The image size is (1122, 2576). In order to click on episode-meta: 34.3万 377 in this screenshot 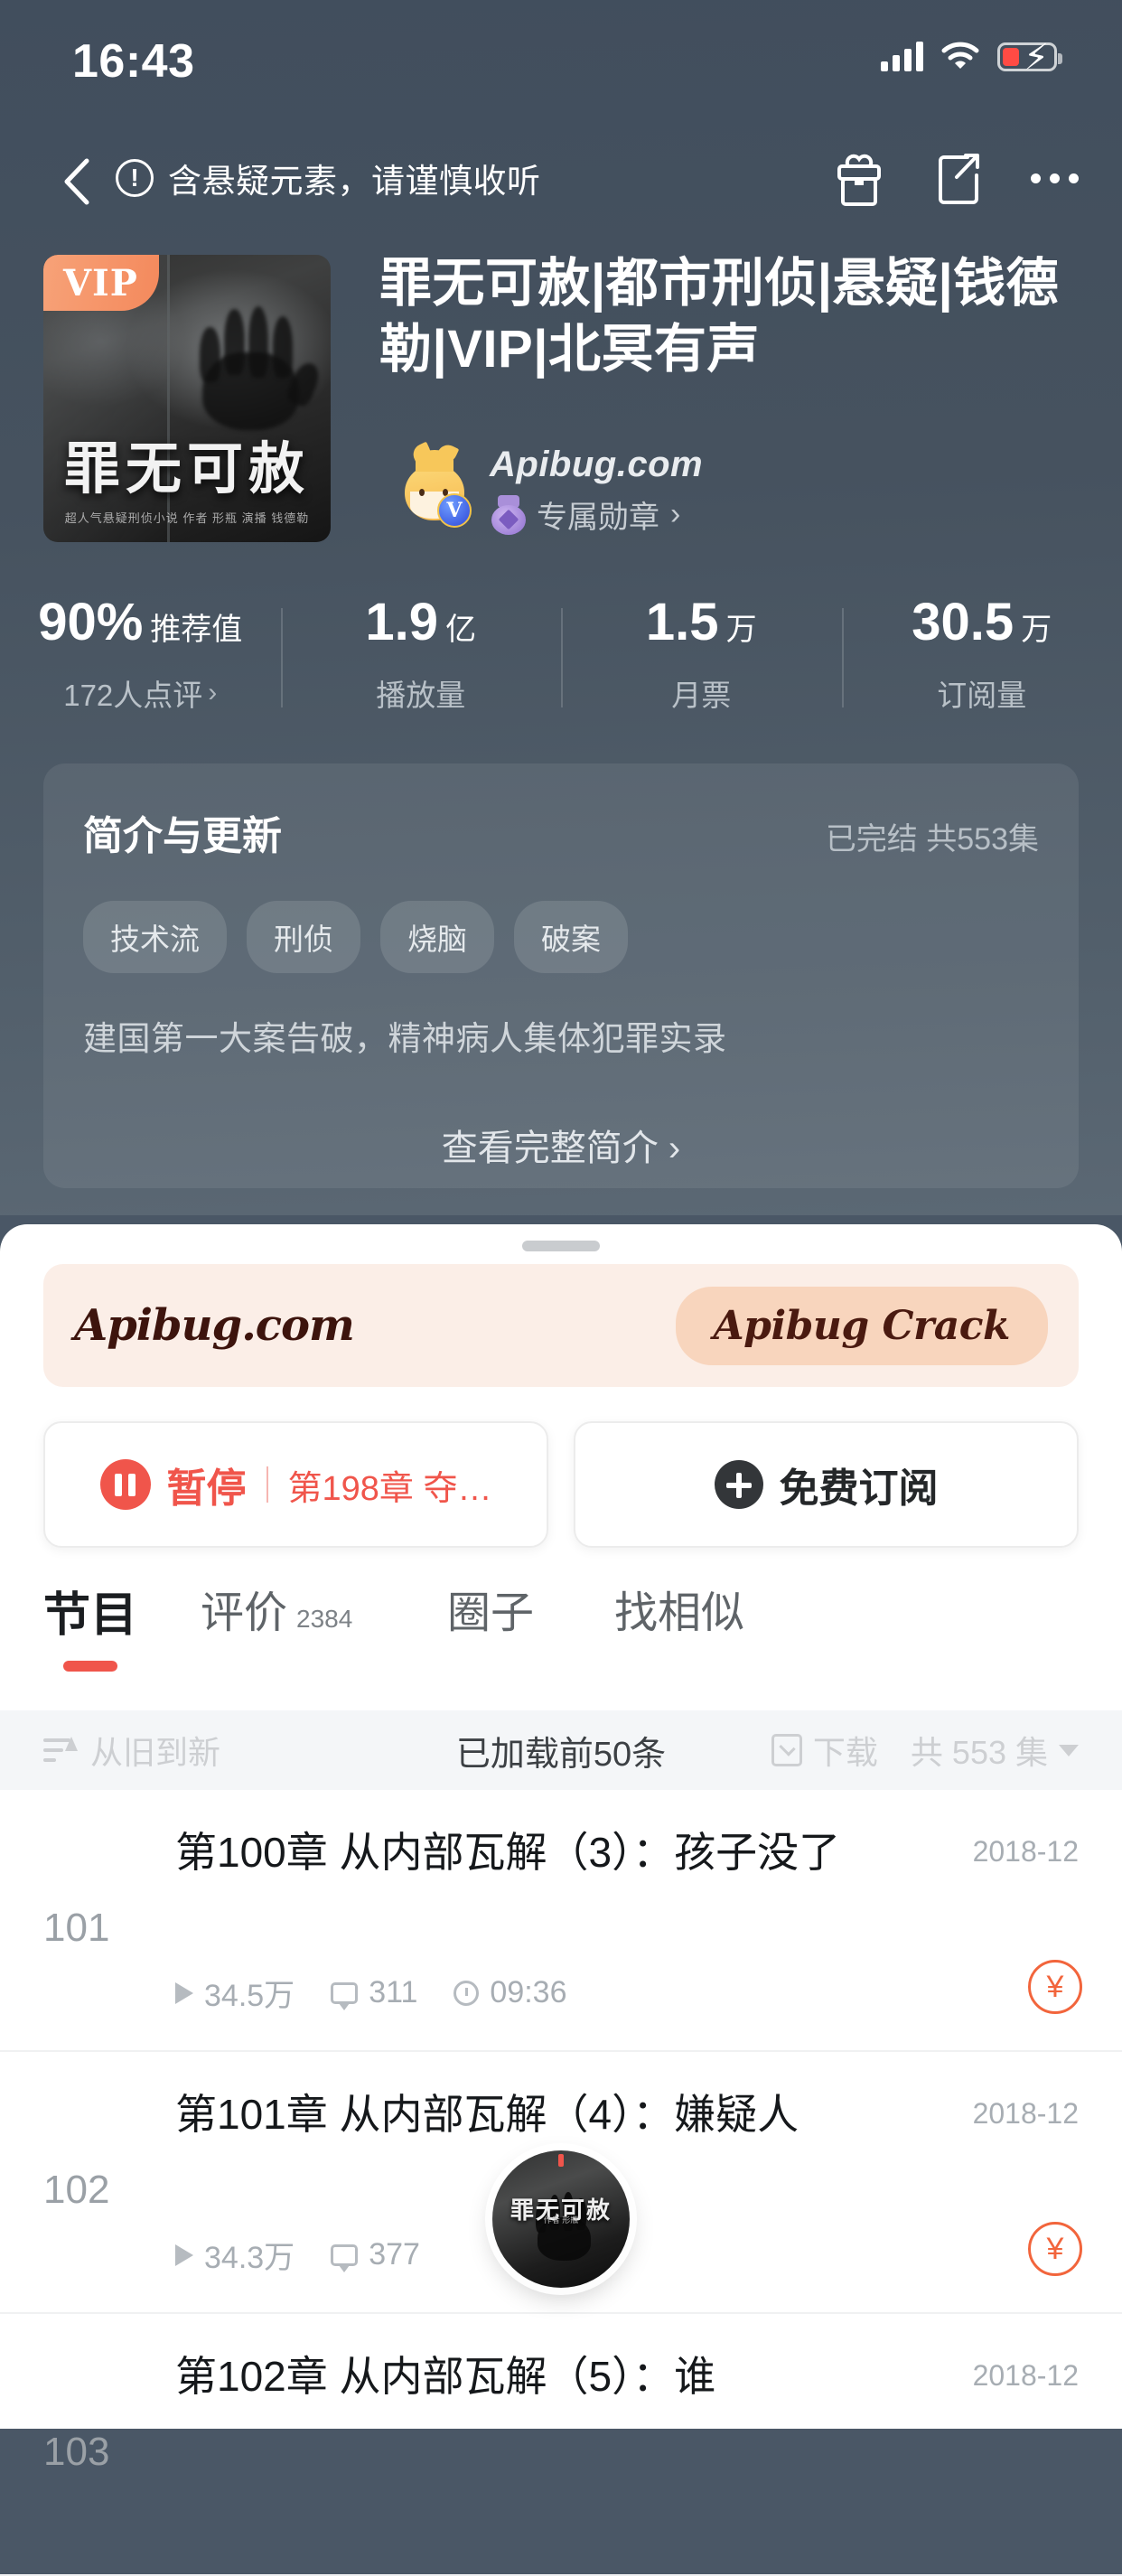, I will do `click(297, 2255)`.